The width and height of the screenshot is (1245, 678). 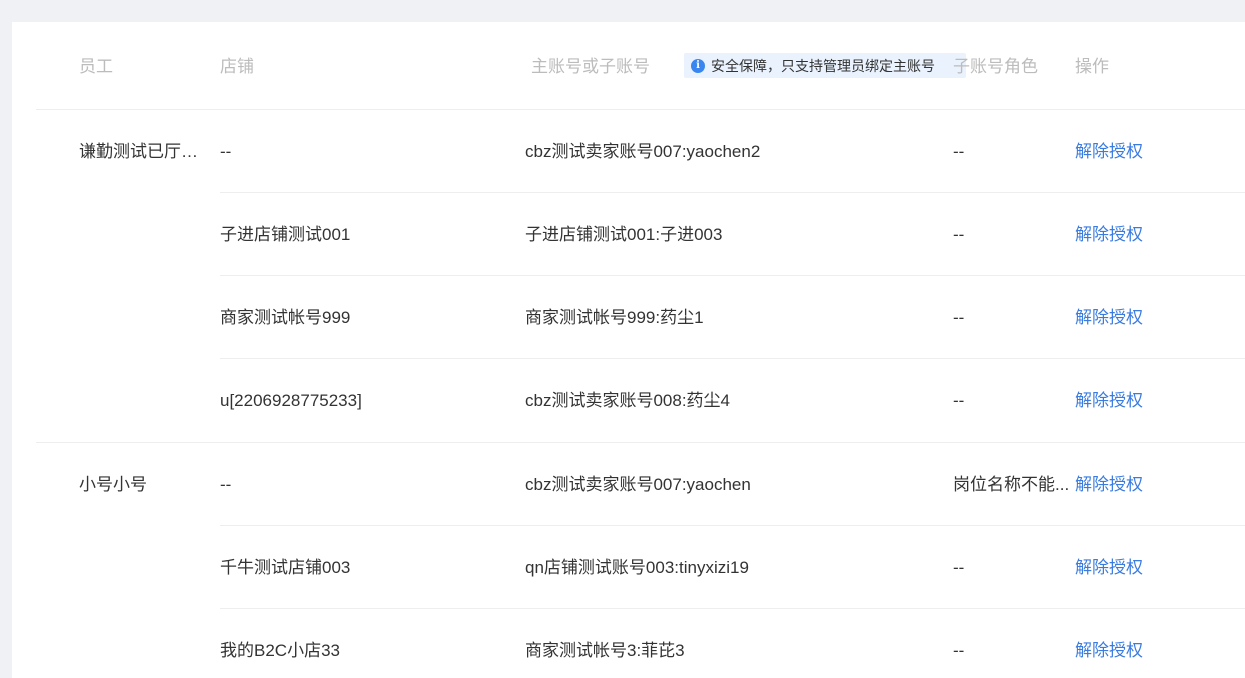 I want to click on shop-cell: u[2206928775233], so click(x=291, y=400).